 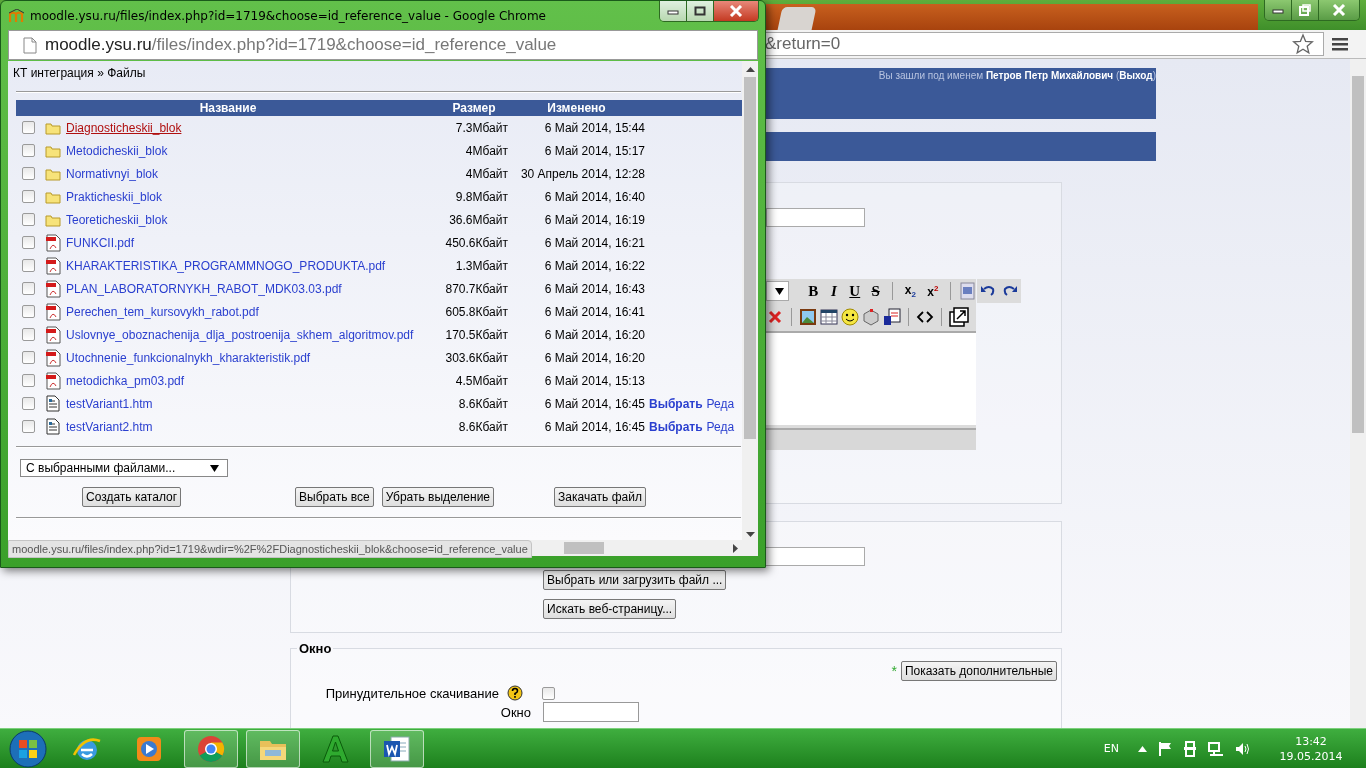 What do you see at coordinates (476, 242) in the screenshot?
I see `file-size: 450.6Кбайт` at bounding box center [476, 242].